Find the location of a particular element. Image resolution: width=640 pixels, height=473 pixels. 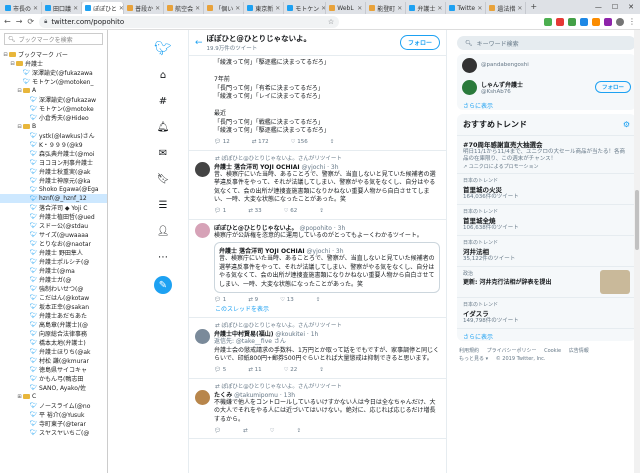

reply-button: 💬︎ is located at coordinates (217, 431).